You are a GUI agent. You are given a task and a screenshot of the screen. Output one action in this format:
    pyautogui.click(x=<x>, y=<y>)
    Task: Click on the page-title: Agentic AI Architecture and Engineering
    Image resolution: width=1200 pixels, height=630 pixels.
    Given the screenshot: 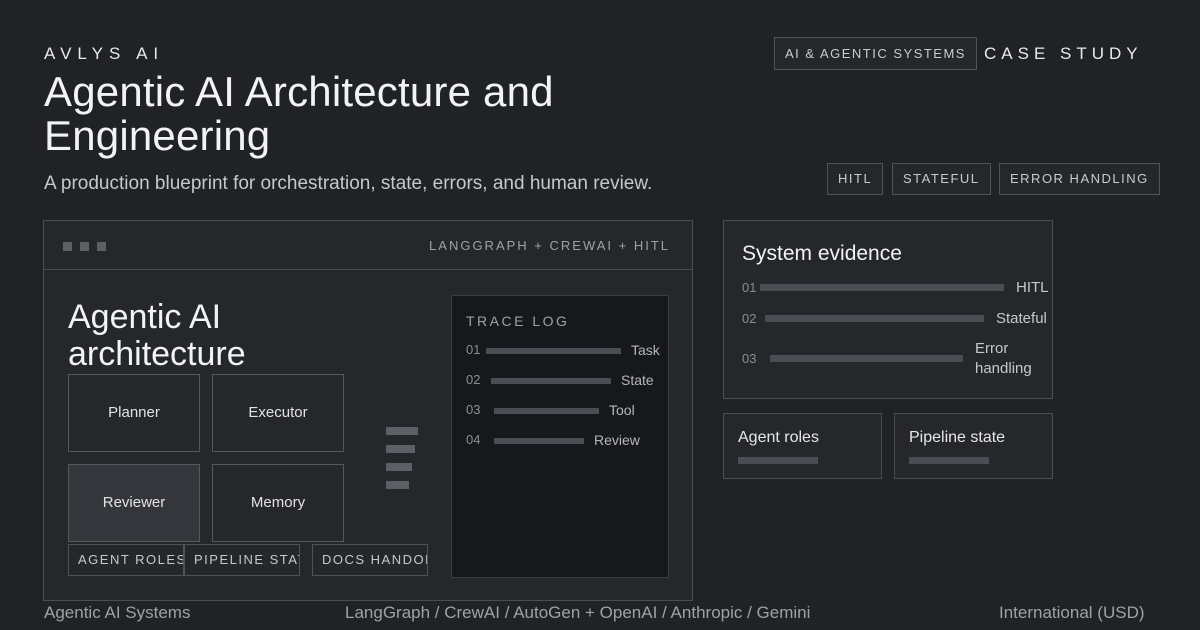 What is the action you would take?
    pyautogui.click(x=299, y=113)
    